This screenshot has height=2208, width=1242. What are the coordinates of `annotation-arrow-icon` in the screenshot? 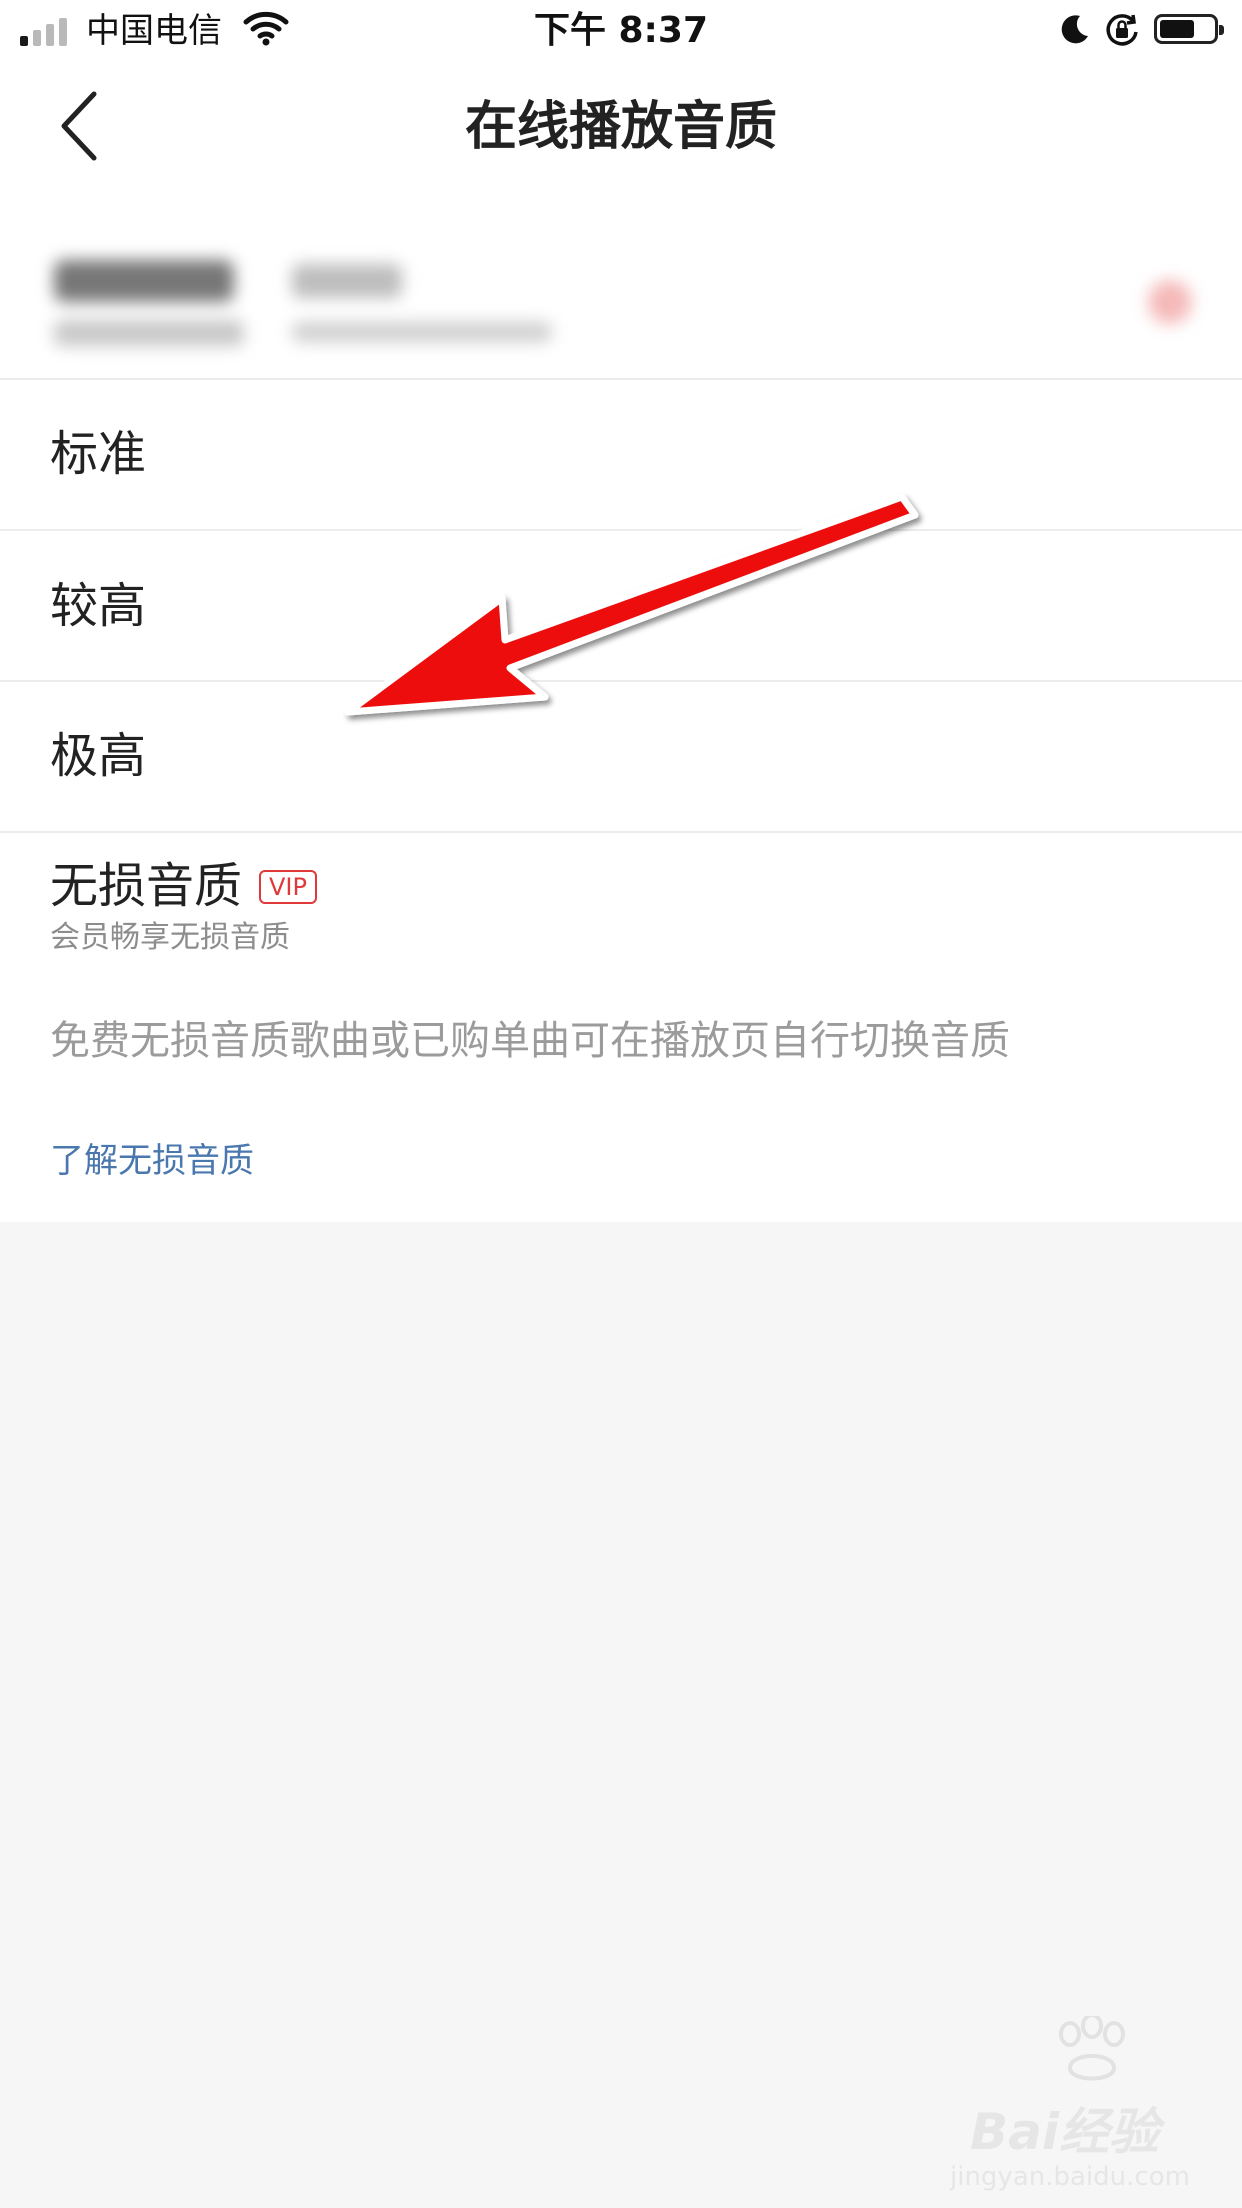 It's located at (631, 604).